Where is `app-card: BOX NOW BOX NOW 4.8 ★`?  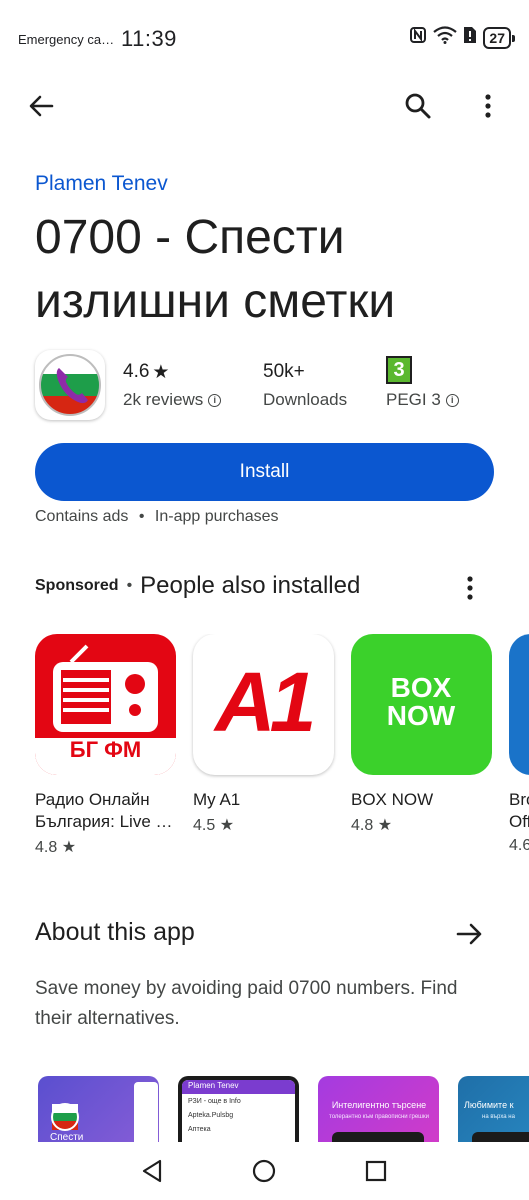 app-card: BOX NOW BOX NOW 4.8 ★ is located at coordinates (421, 734).